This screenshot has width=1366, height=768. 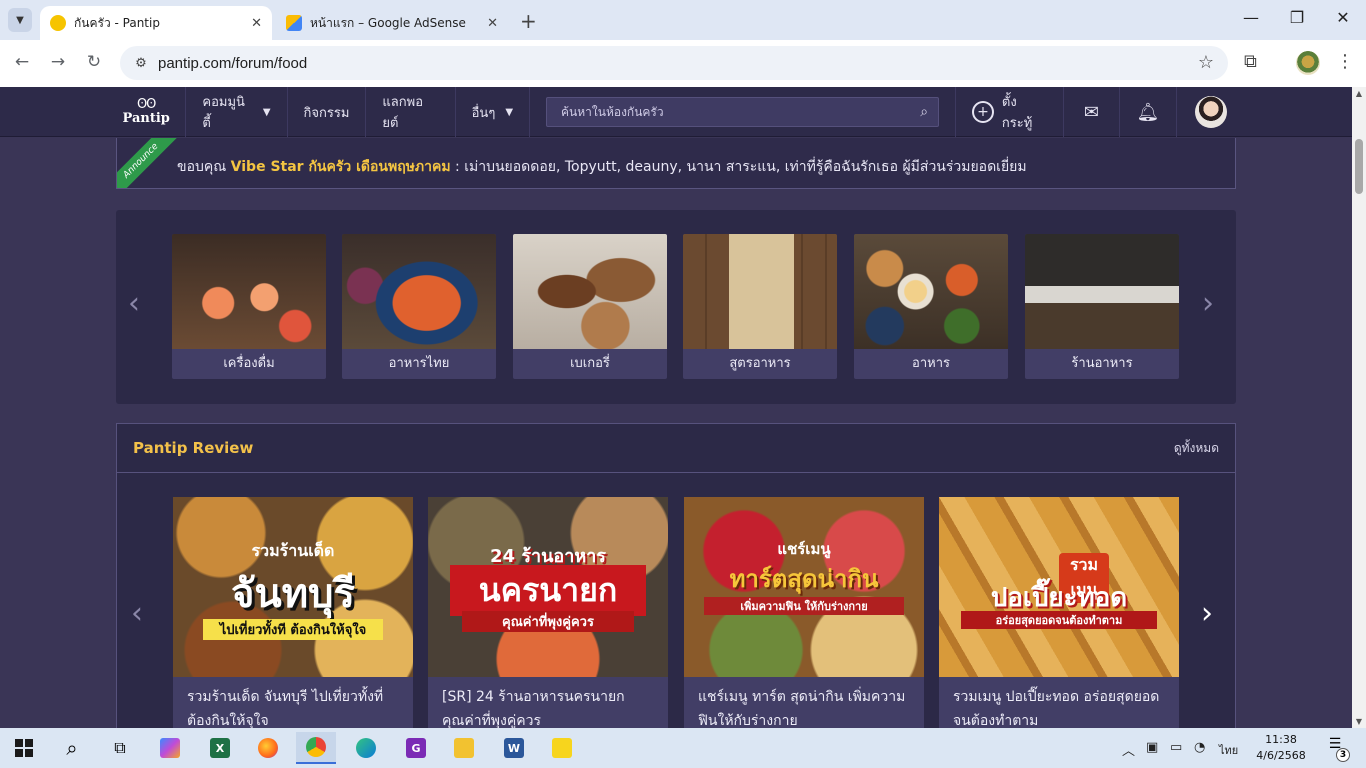 I want to click on scroll-down-arrow-icon: ▼, so click(x=1359, y=721).